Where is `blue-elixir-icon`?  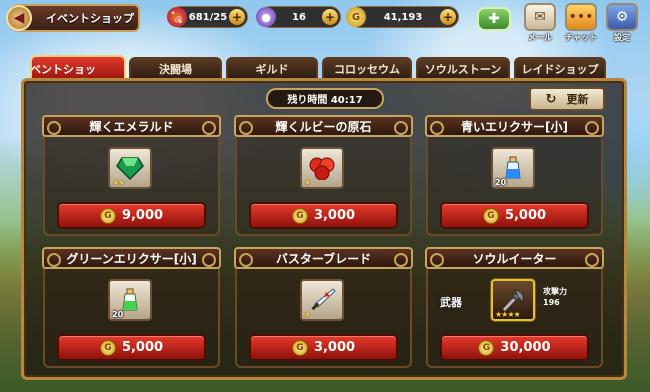 blue-elixir-icon is located at coordinates (513, 167).